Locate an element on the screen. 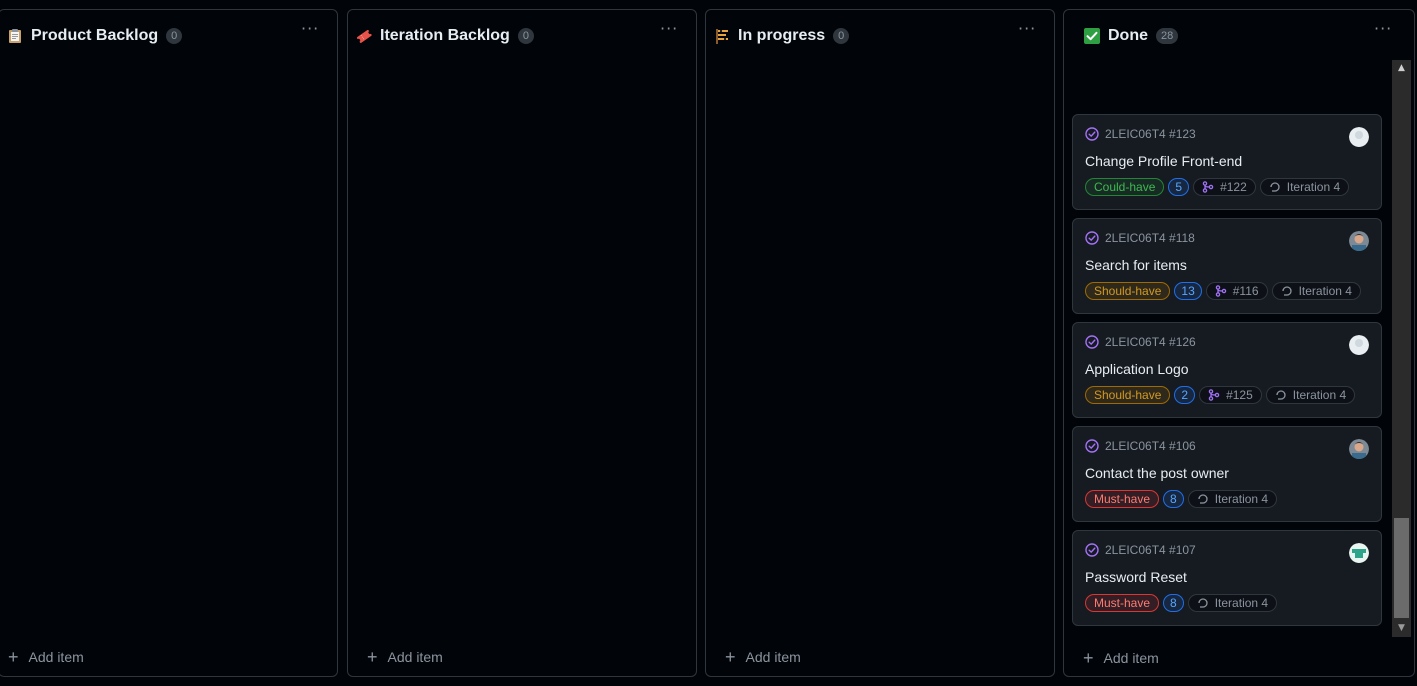 The height and width of the screenshot is (686, 1417). done-column-scrollbar: ▲ ▼ is located at coordinates (1401, 348).